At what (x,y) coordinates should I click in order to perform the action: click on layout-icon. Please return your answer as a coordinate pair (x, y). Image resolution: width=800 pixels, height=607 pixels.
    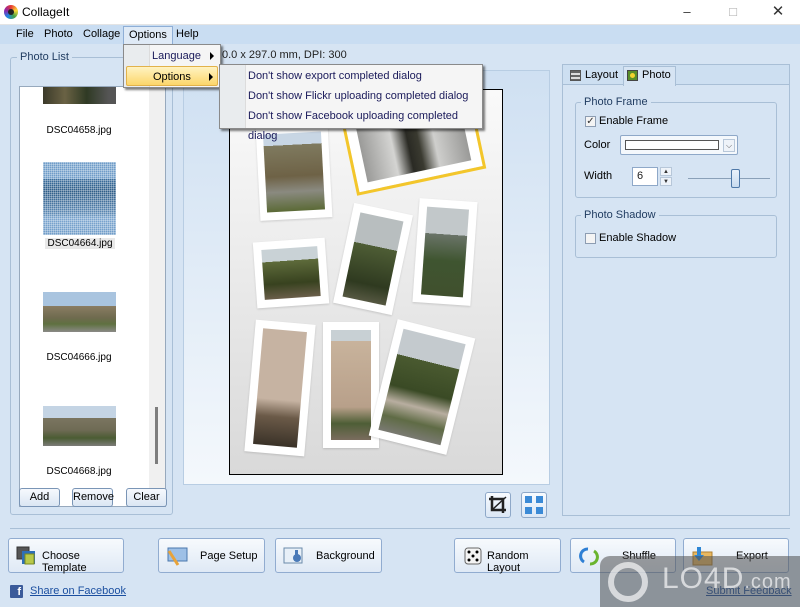
    Looking at the image, I should click on (575, 75).